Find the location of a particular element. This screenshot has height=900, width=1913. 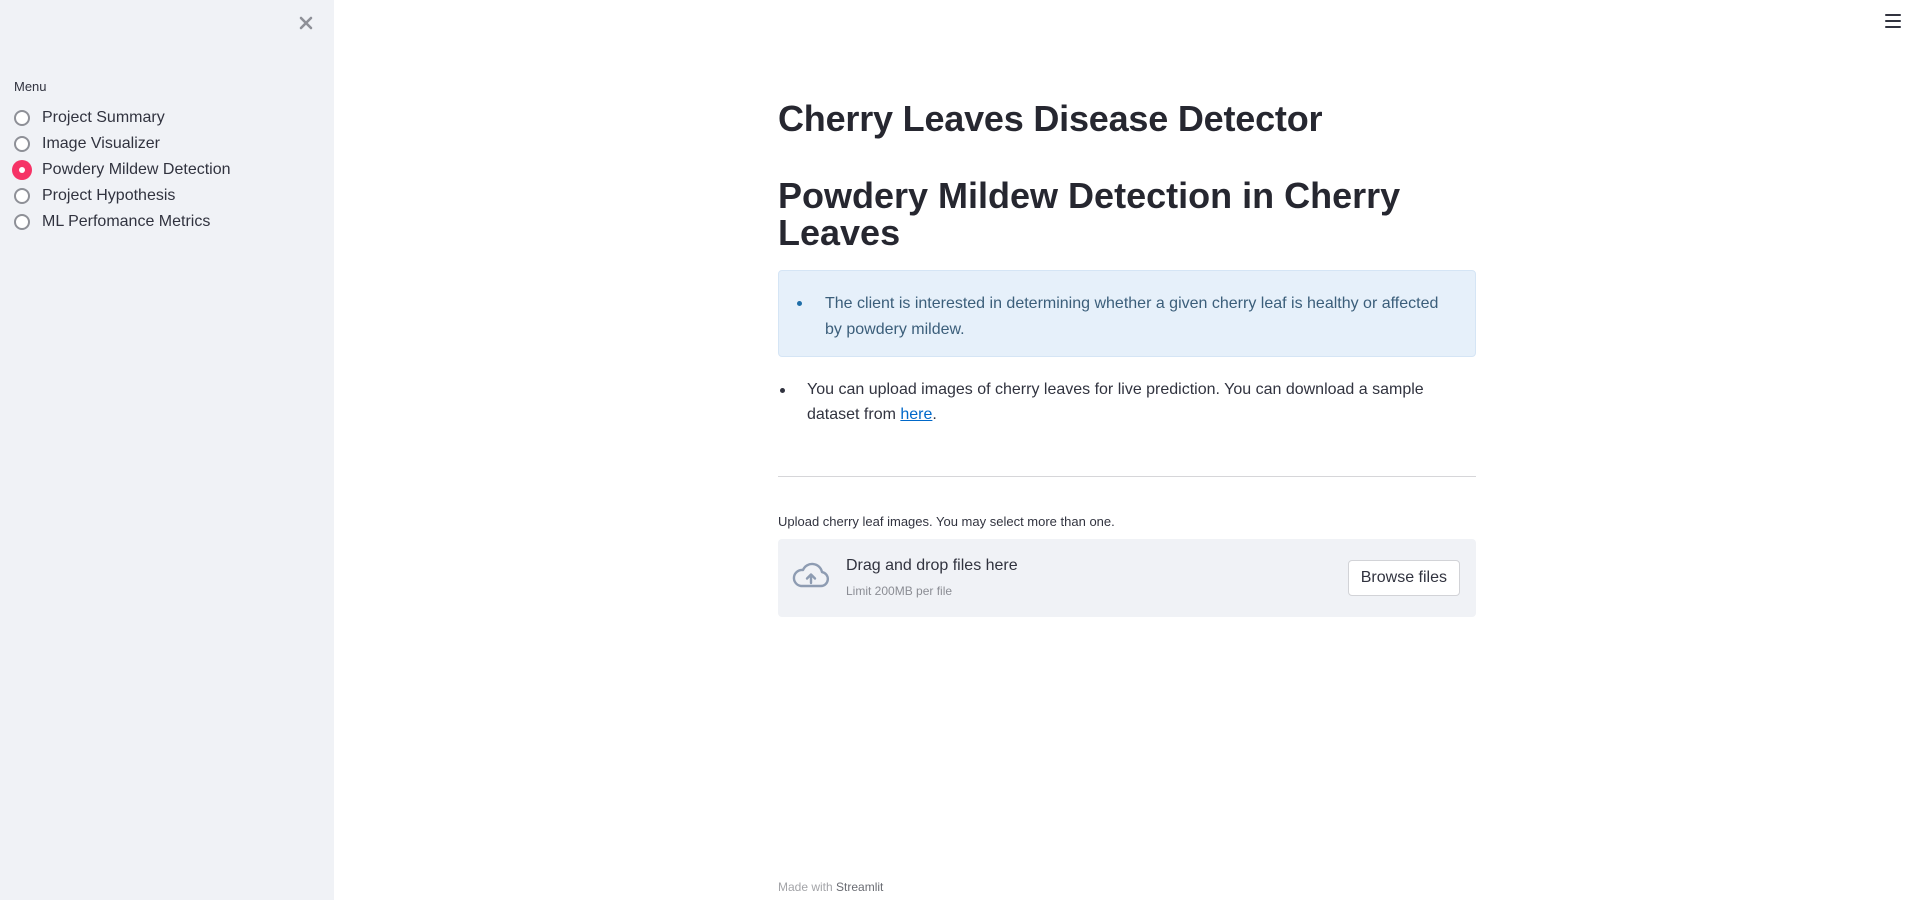

radio-option-label: Powdery Mildew Detection is located at coordinates (136, 169).